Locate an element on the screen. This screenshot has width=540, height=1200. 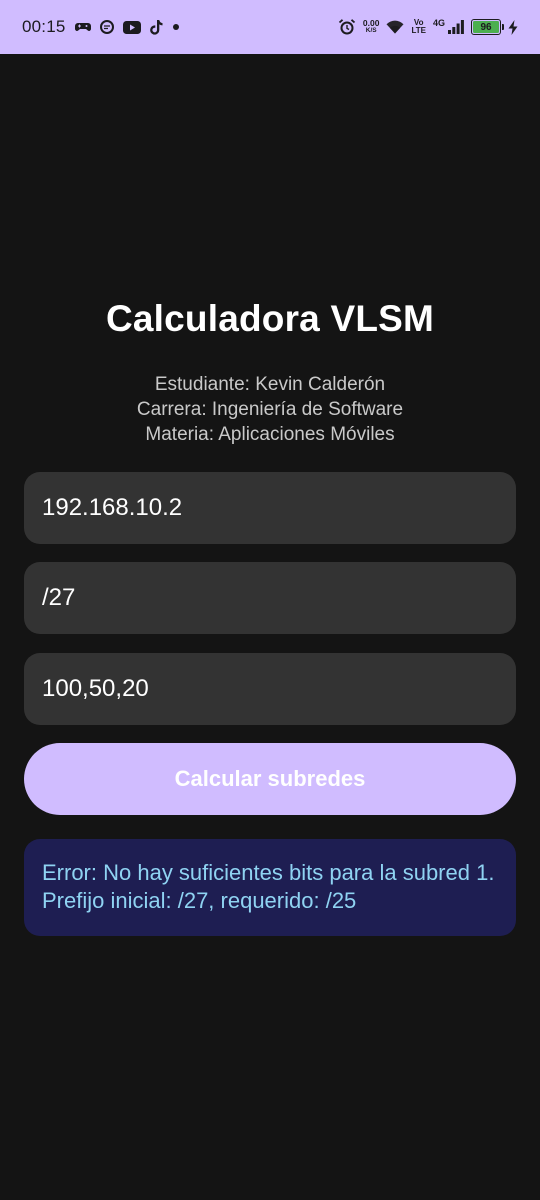
ip-address-input is located at coordinates (270, 508).